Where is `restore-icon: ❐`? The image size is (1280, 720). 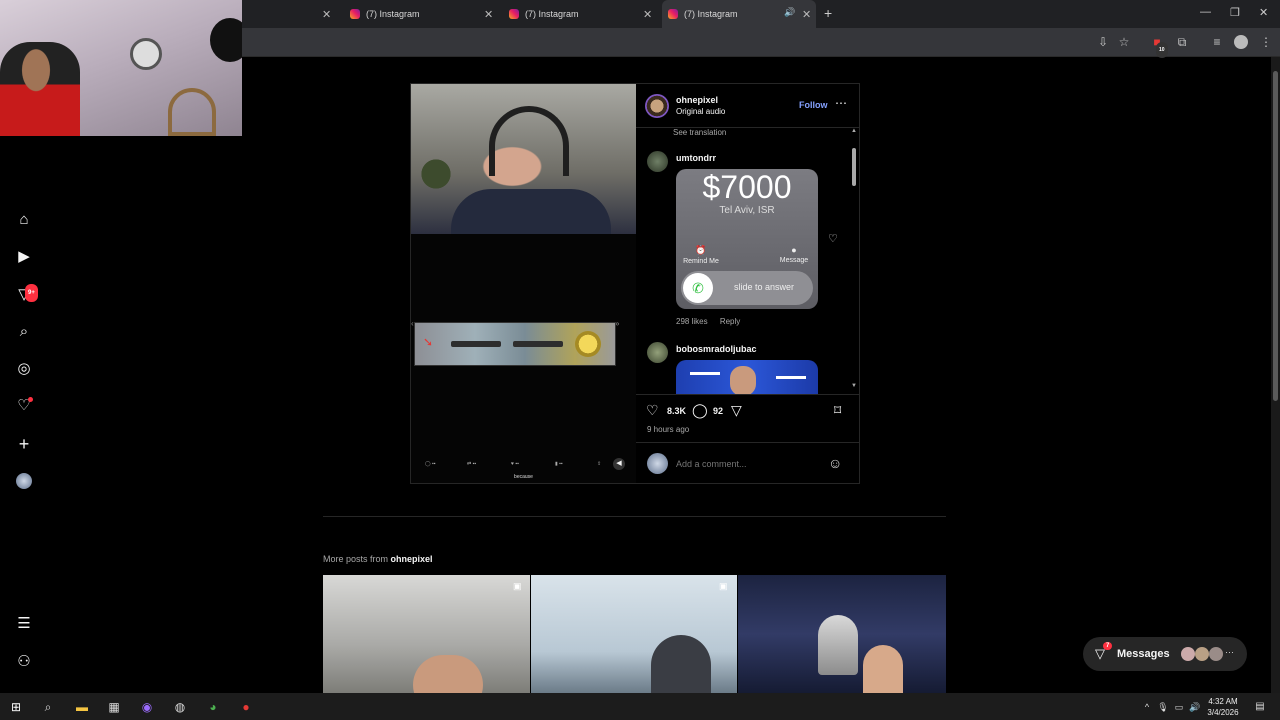
restore-icon: ❐ is located at coordinates (1235, 12).